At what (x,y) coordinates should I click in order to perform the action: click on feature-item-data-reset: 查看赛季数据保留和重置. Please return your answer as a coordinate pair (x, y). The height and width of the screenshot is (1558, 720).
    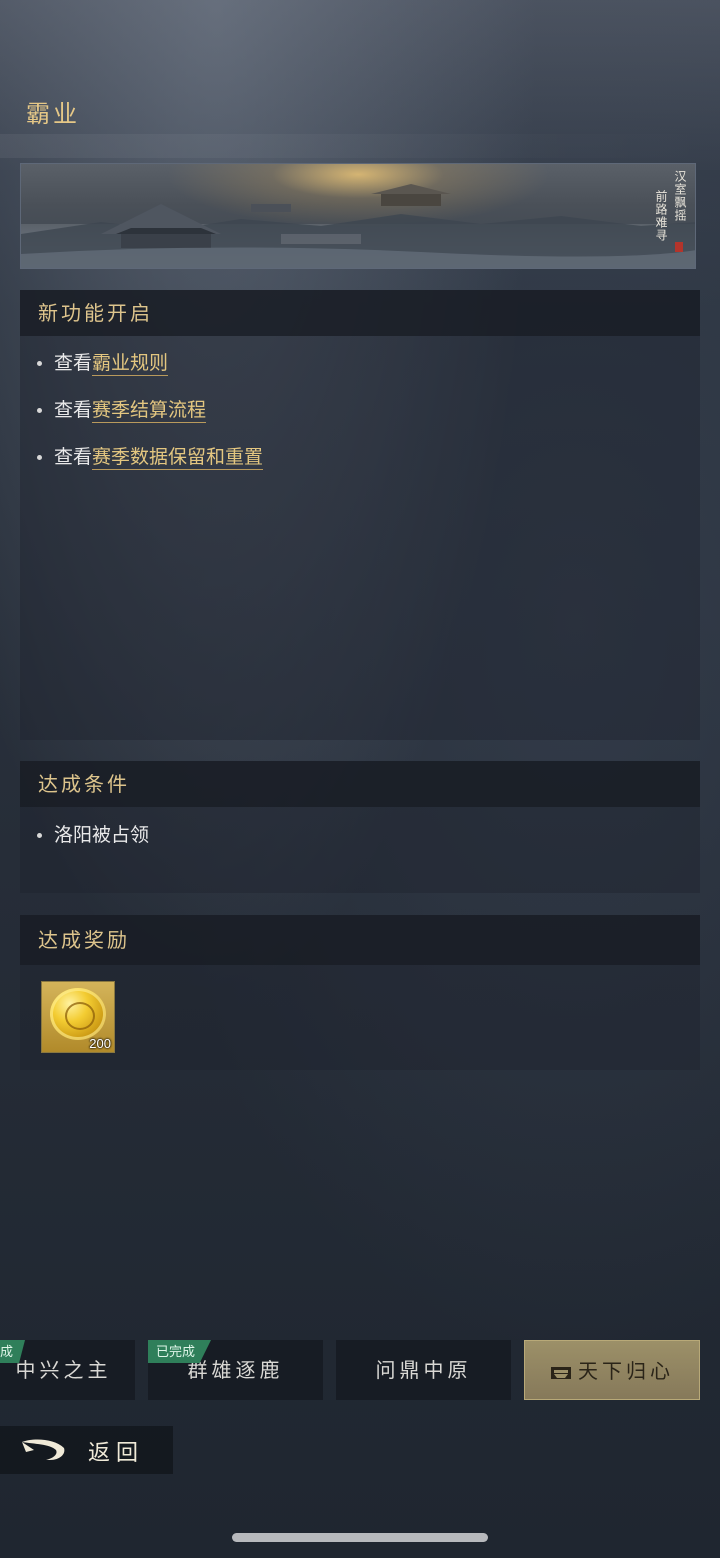
    Looking at the image, I should click on (360, 457).